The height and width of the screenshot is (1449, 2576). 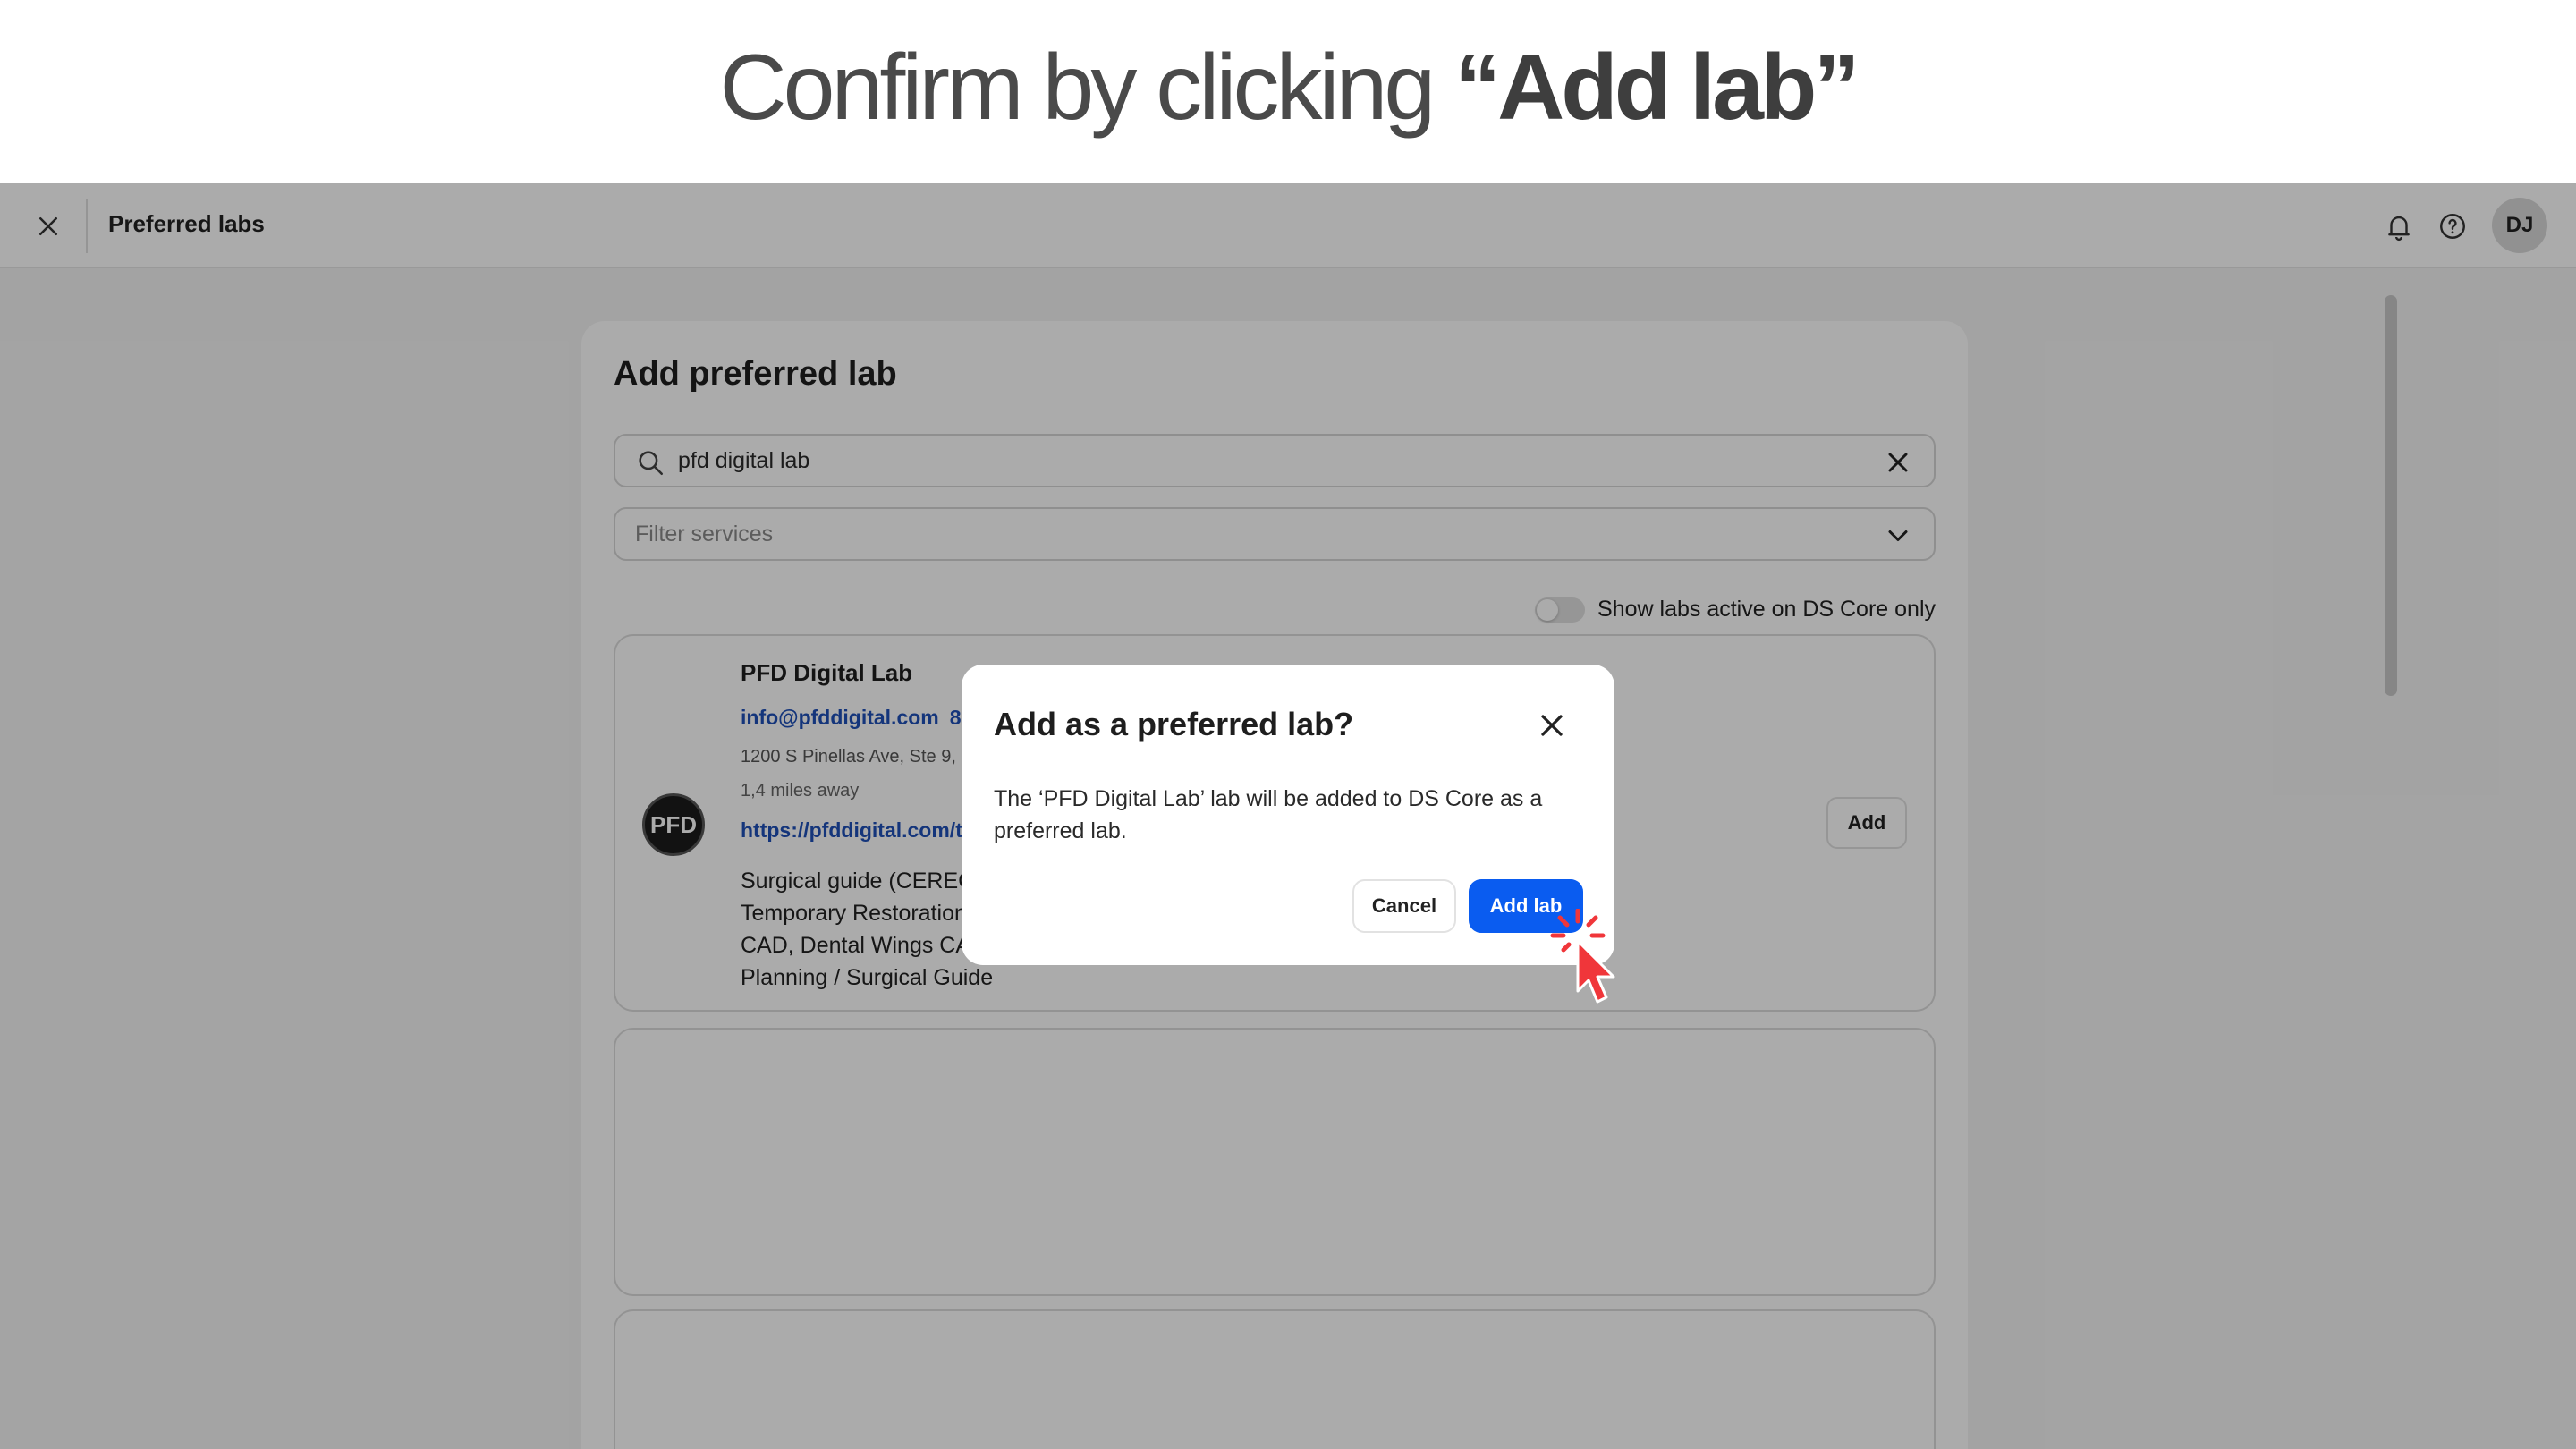 I want to click on click-cursor-icon, so click(x=1582, y=956).